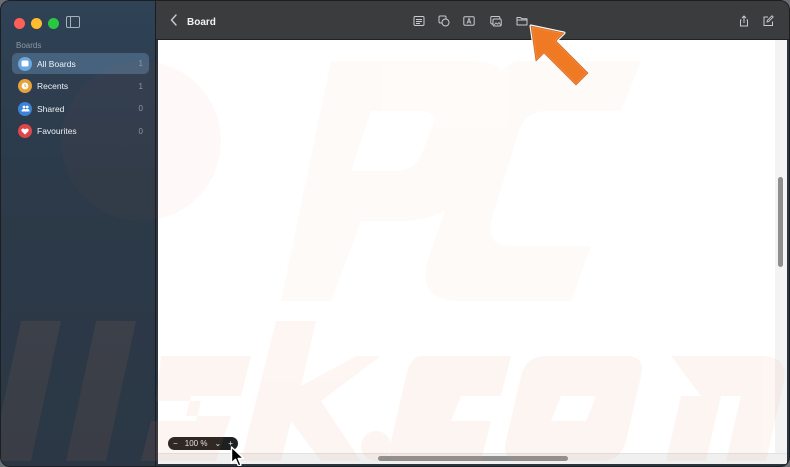 The image size is (790, 467). What do you see at coordinates (559, 55) in the screenshot?
I see `pointer-arrow-annotation` at bounding box center [559, 55].